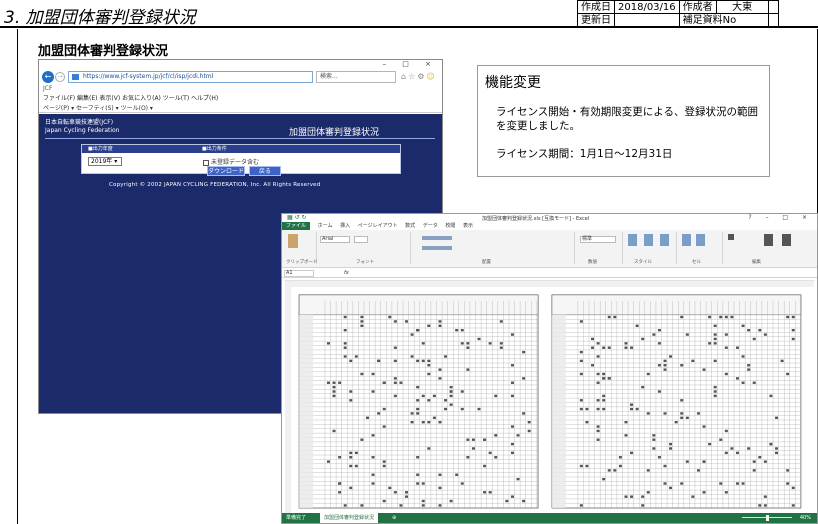 This screenshot has height=524, width=818. I want to click on tab-review: 校閲, so click(450, 226).